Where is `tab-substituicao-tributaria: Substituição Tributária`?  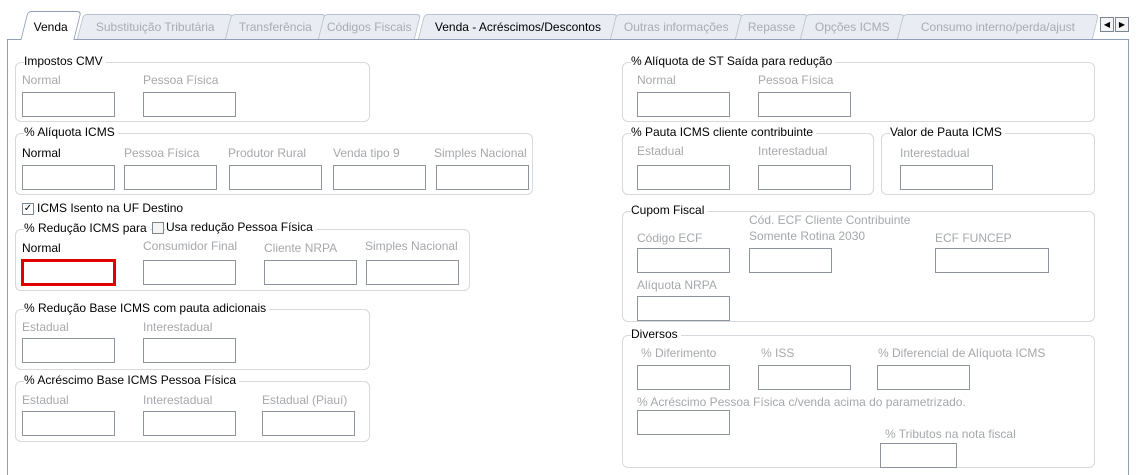 tab-substituicao-tributaria: Substituição Tributária is located at coordinates (155, 26).